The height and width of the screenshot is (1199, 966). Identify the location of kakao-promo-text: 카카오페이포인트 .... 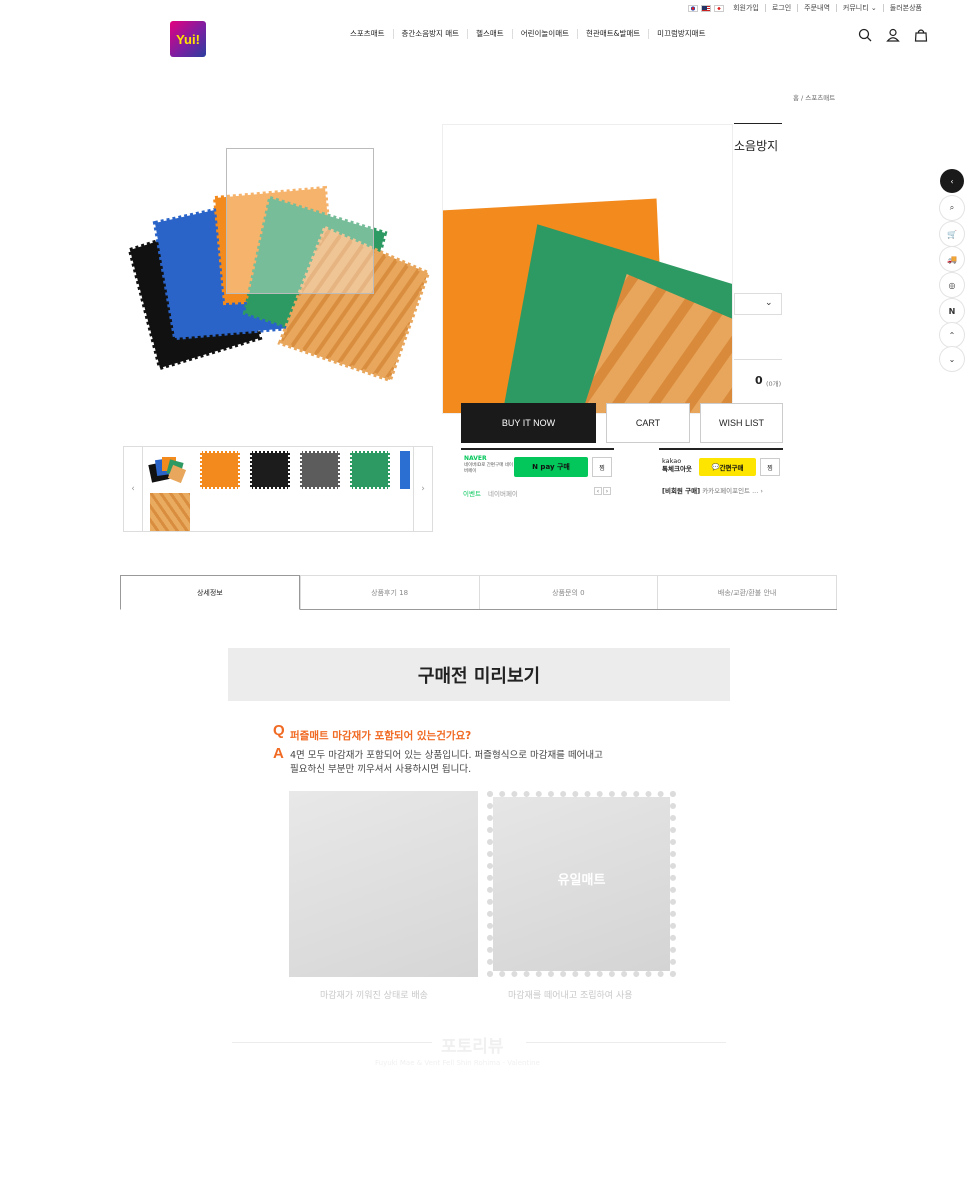
(730, 491).